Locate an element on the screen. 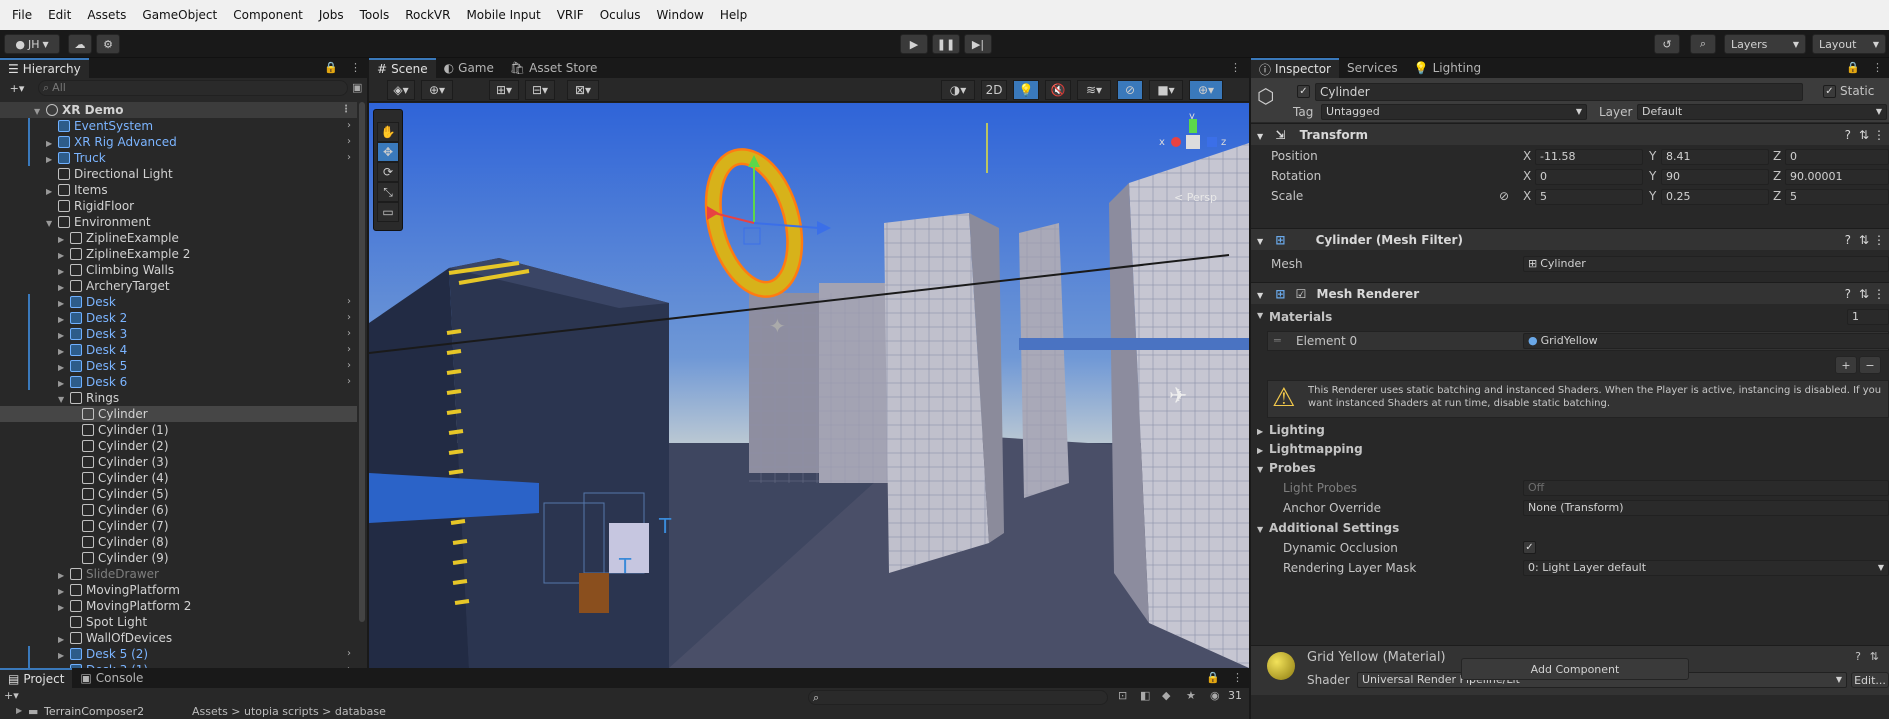 This screenshot has height=719, width=1889. menu-window: Window is located at coordinates (680, 15).